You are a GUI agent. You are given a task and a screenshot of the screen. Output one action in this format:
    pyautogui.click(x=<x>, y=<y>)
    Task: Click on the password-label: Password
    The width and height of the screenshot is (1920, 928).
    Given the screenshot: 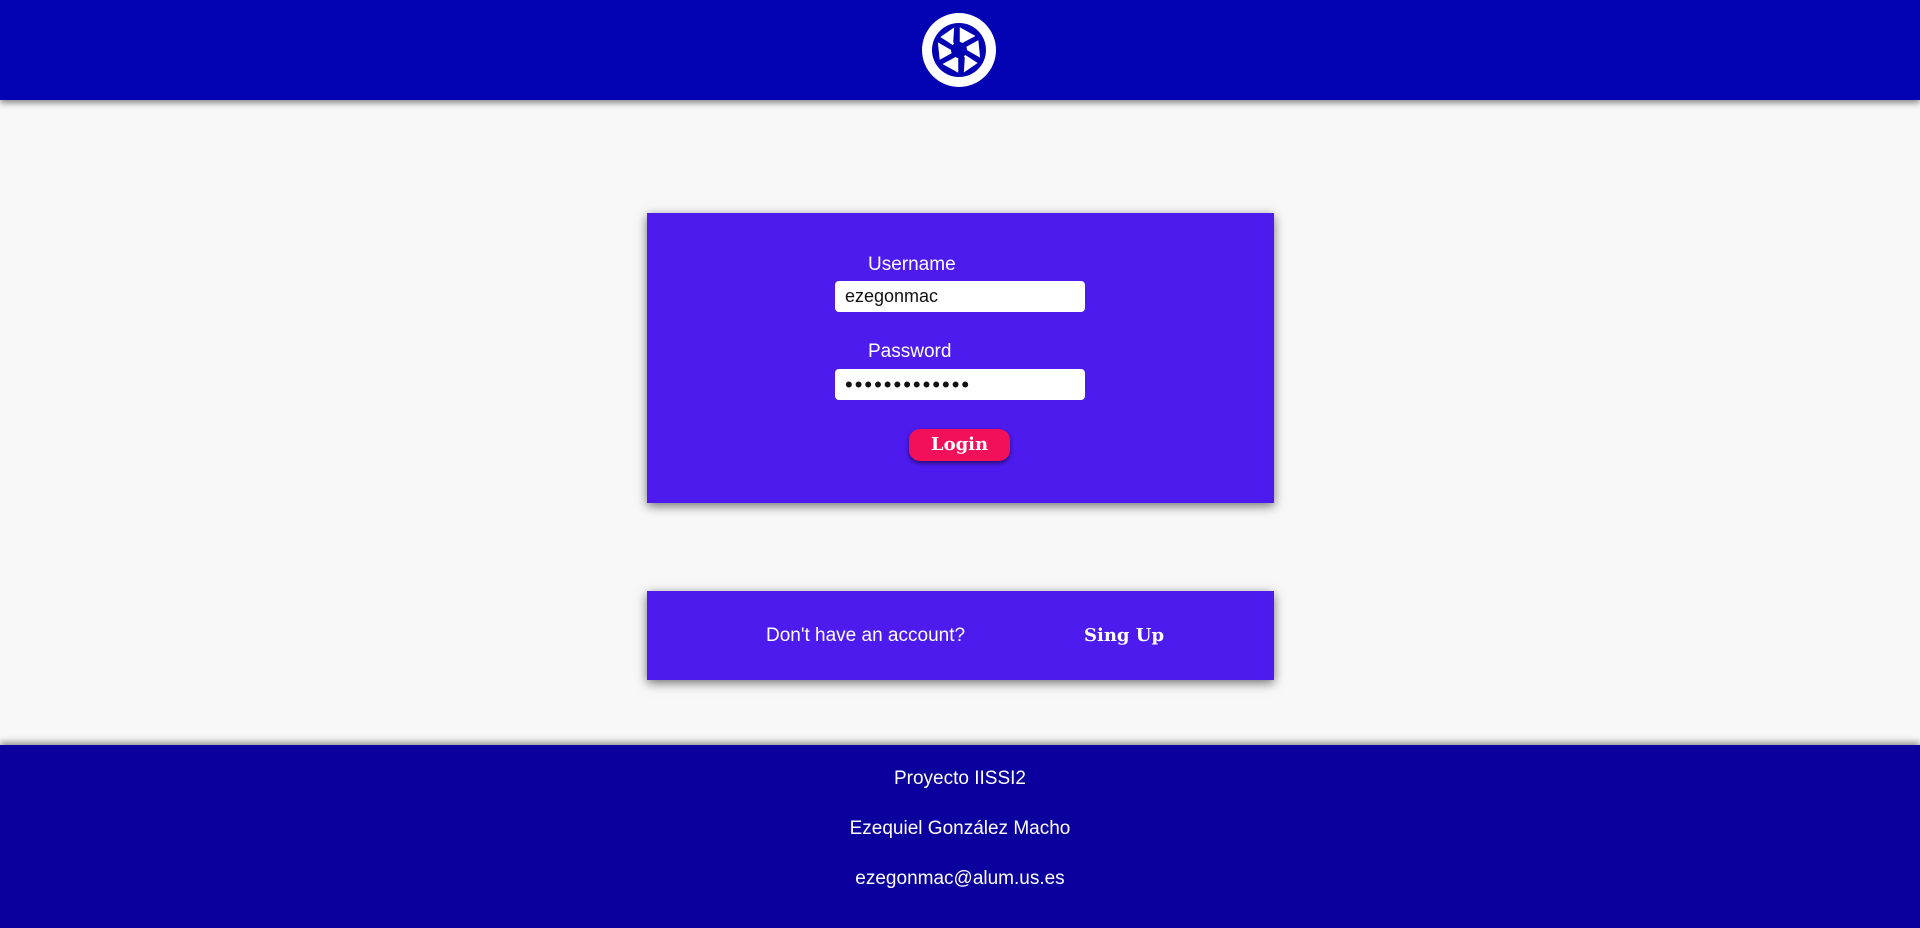 What is the action you would take?
    pyautogui.click(x=910, y=351)
    